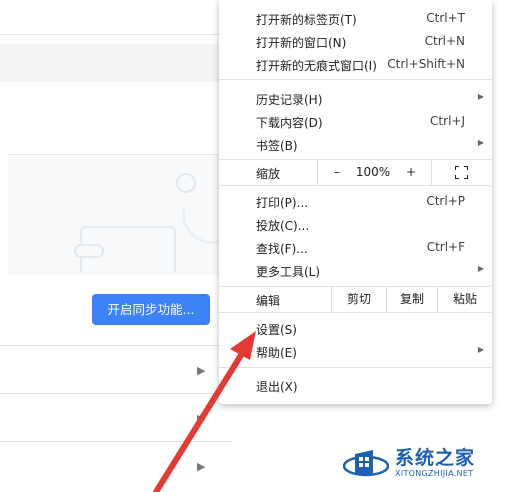 The height and width of the screenshot is (492, 505). I want to click on menu-item-history: 历史记录(H) ▶, so click(355, 98).